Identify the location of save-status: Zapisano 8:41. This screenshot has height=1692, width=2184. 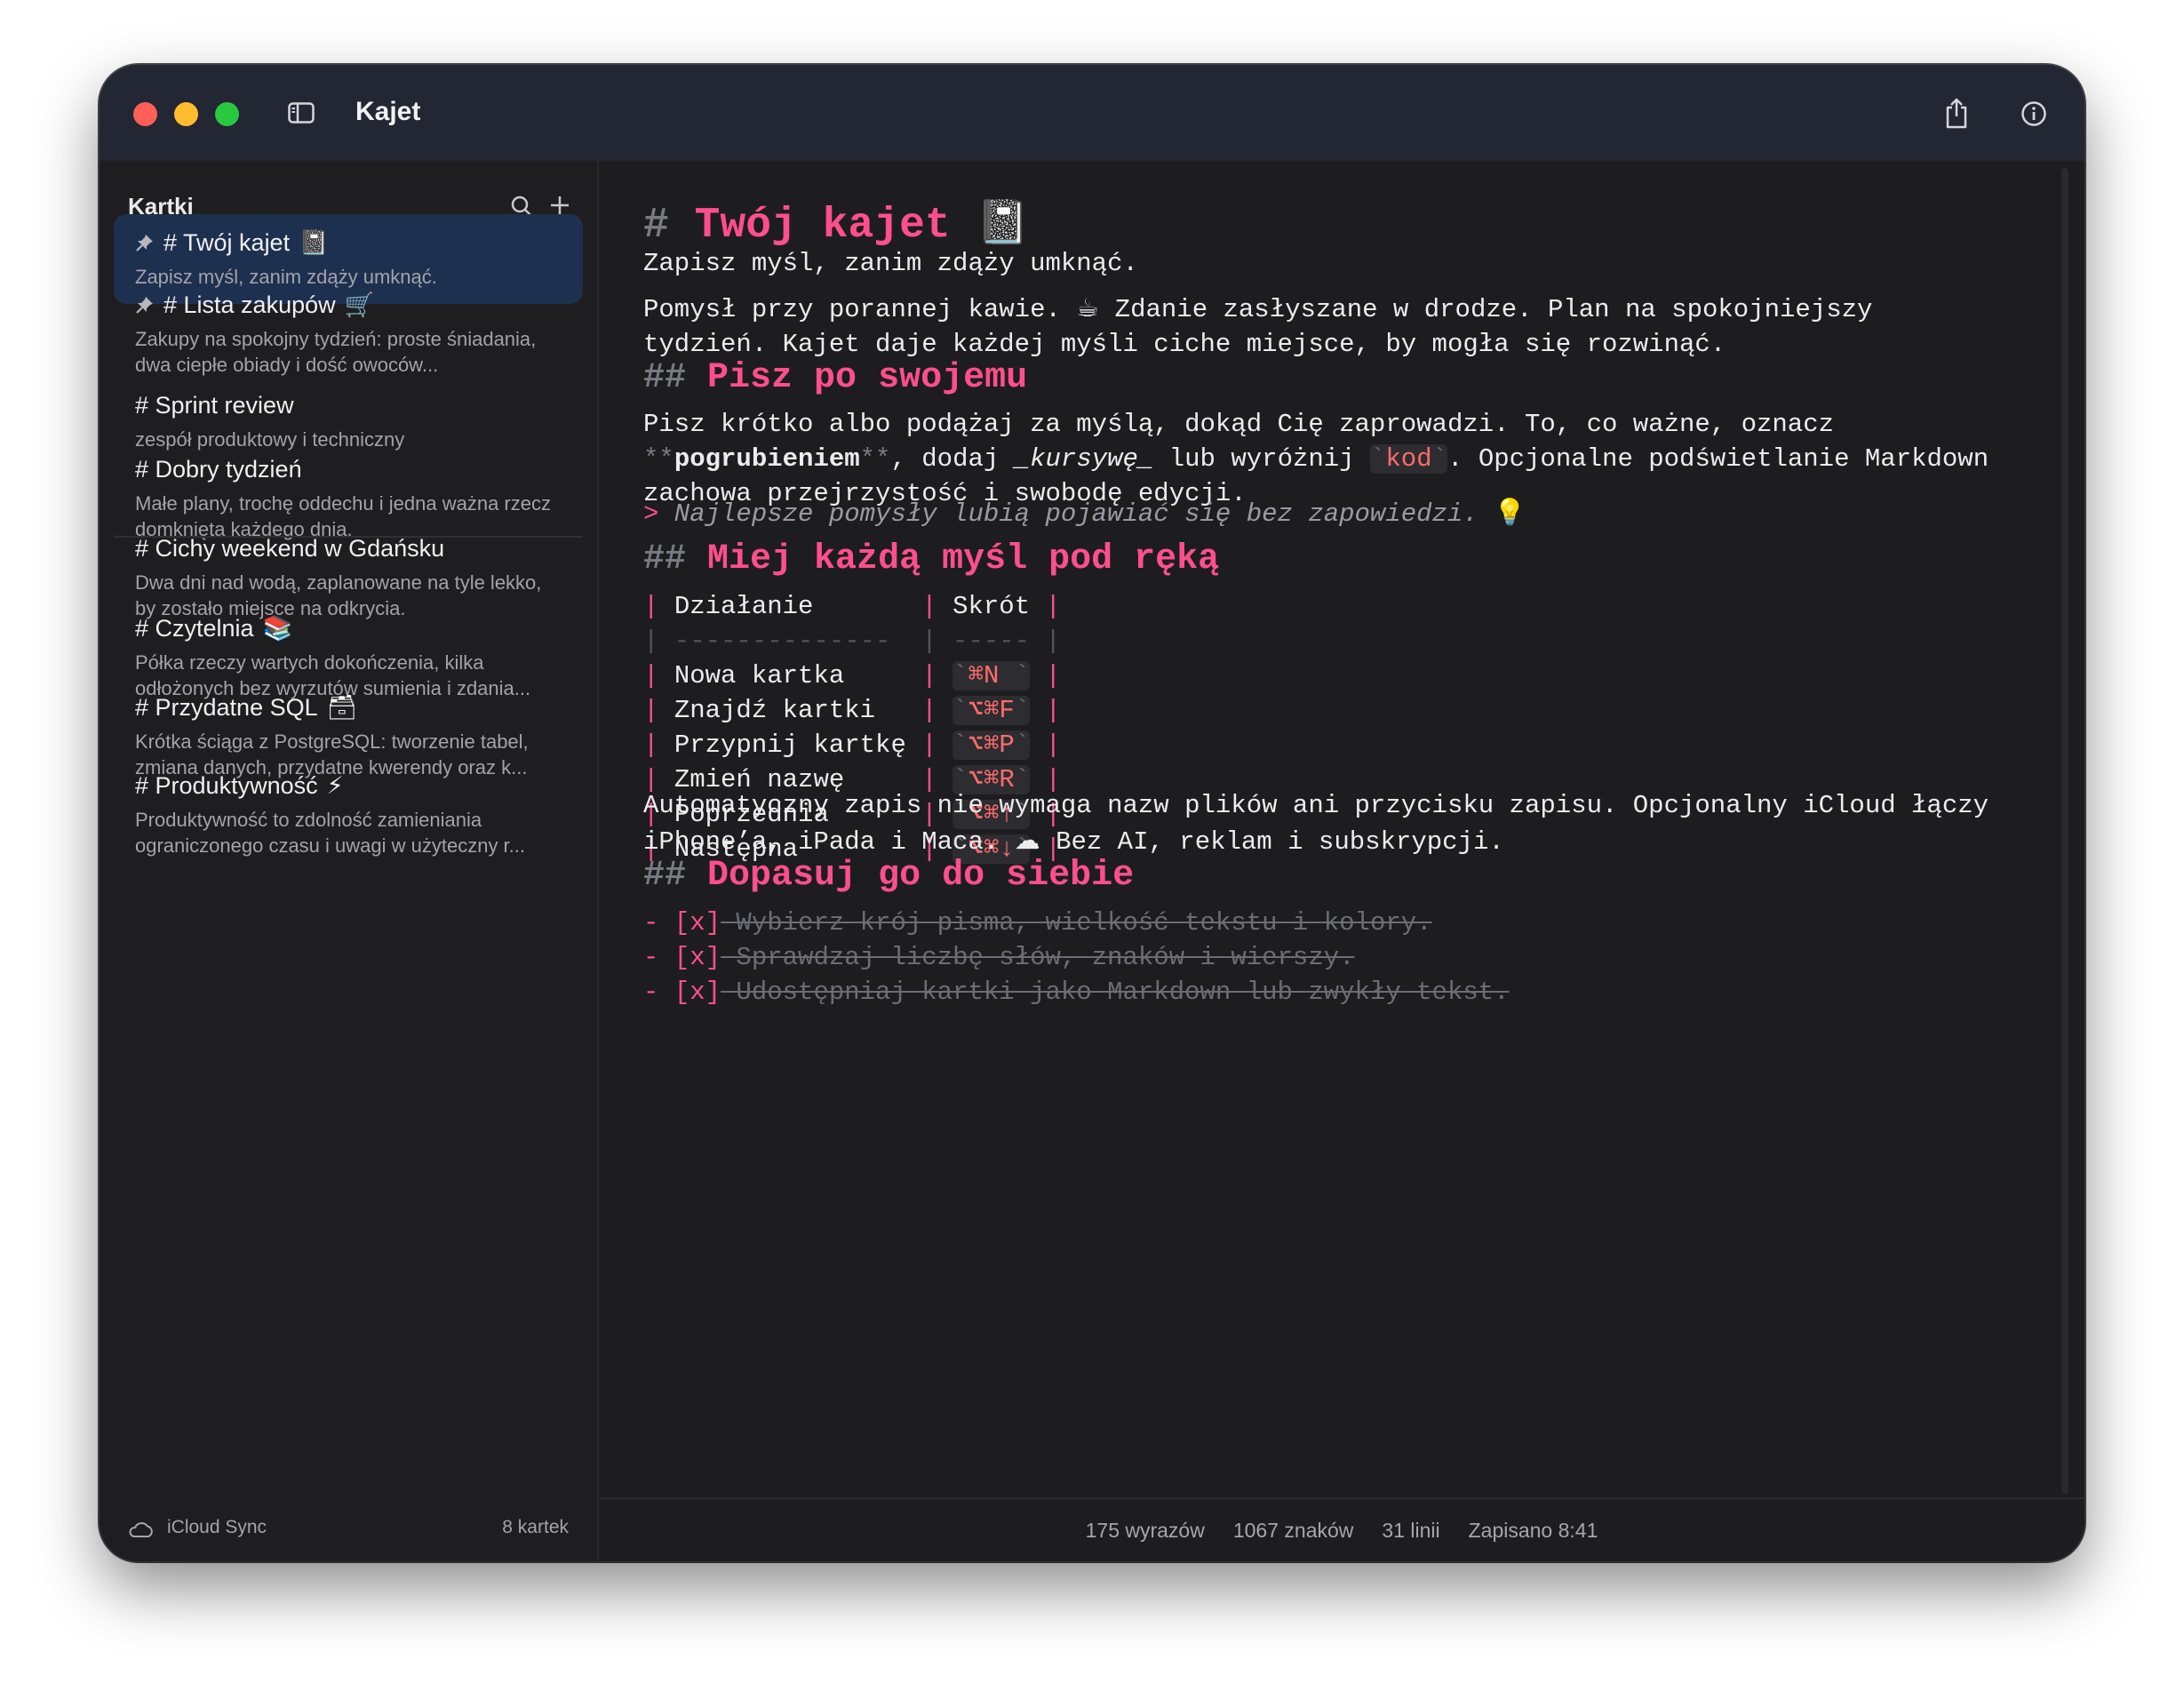
(1533, 1530).